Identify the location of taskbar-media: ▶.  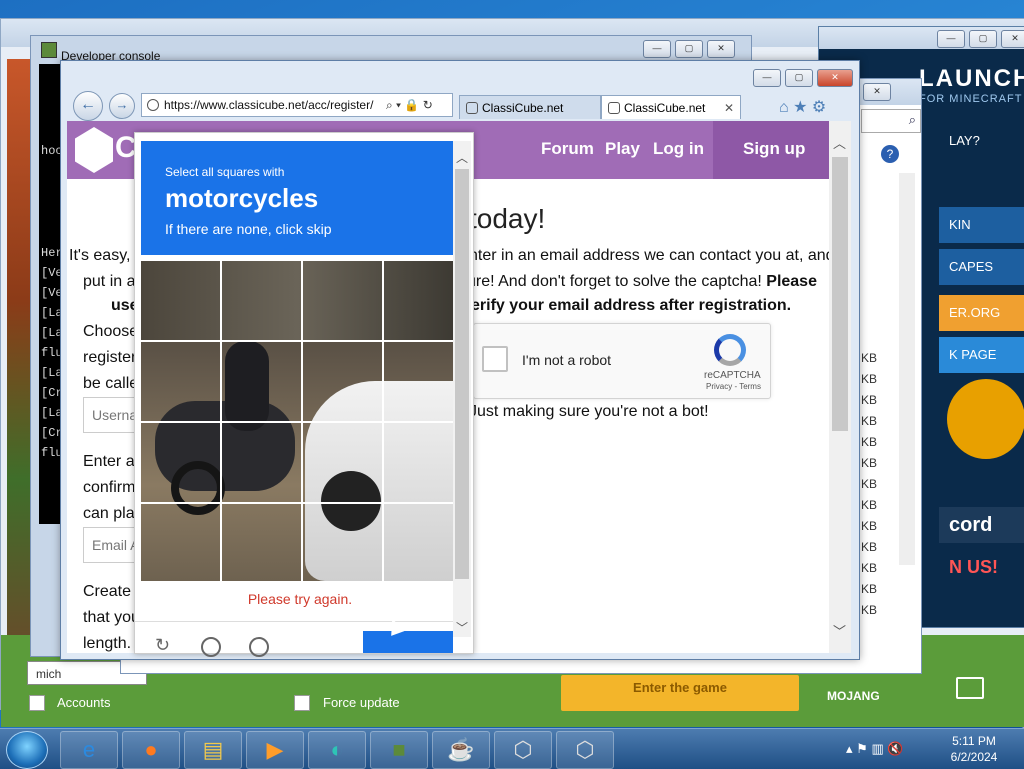
(275, 750).